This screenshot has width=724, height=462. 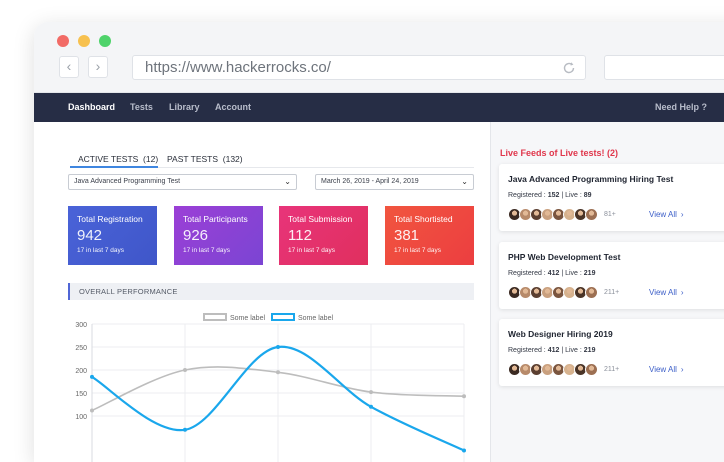 I want to click on nav-library: Library, so click(x=184, y=107).